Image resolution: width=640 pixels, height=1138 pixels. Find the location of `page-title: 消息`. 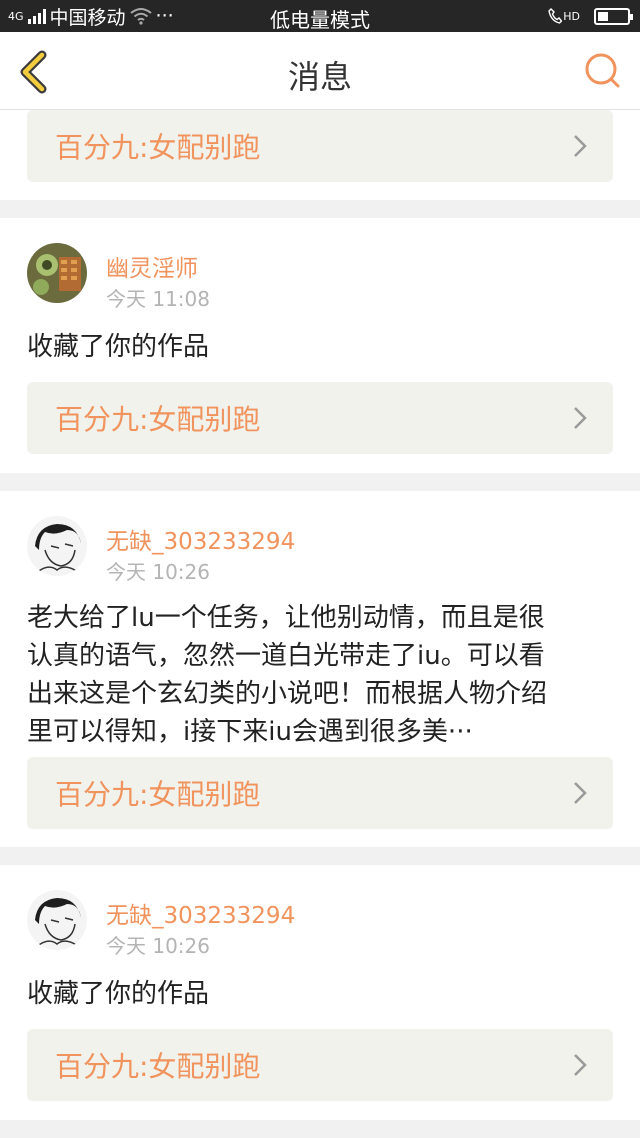

page-title: 消息 is located at coordinates (319, 77).